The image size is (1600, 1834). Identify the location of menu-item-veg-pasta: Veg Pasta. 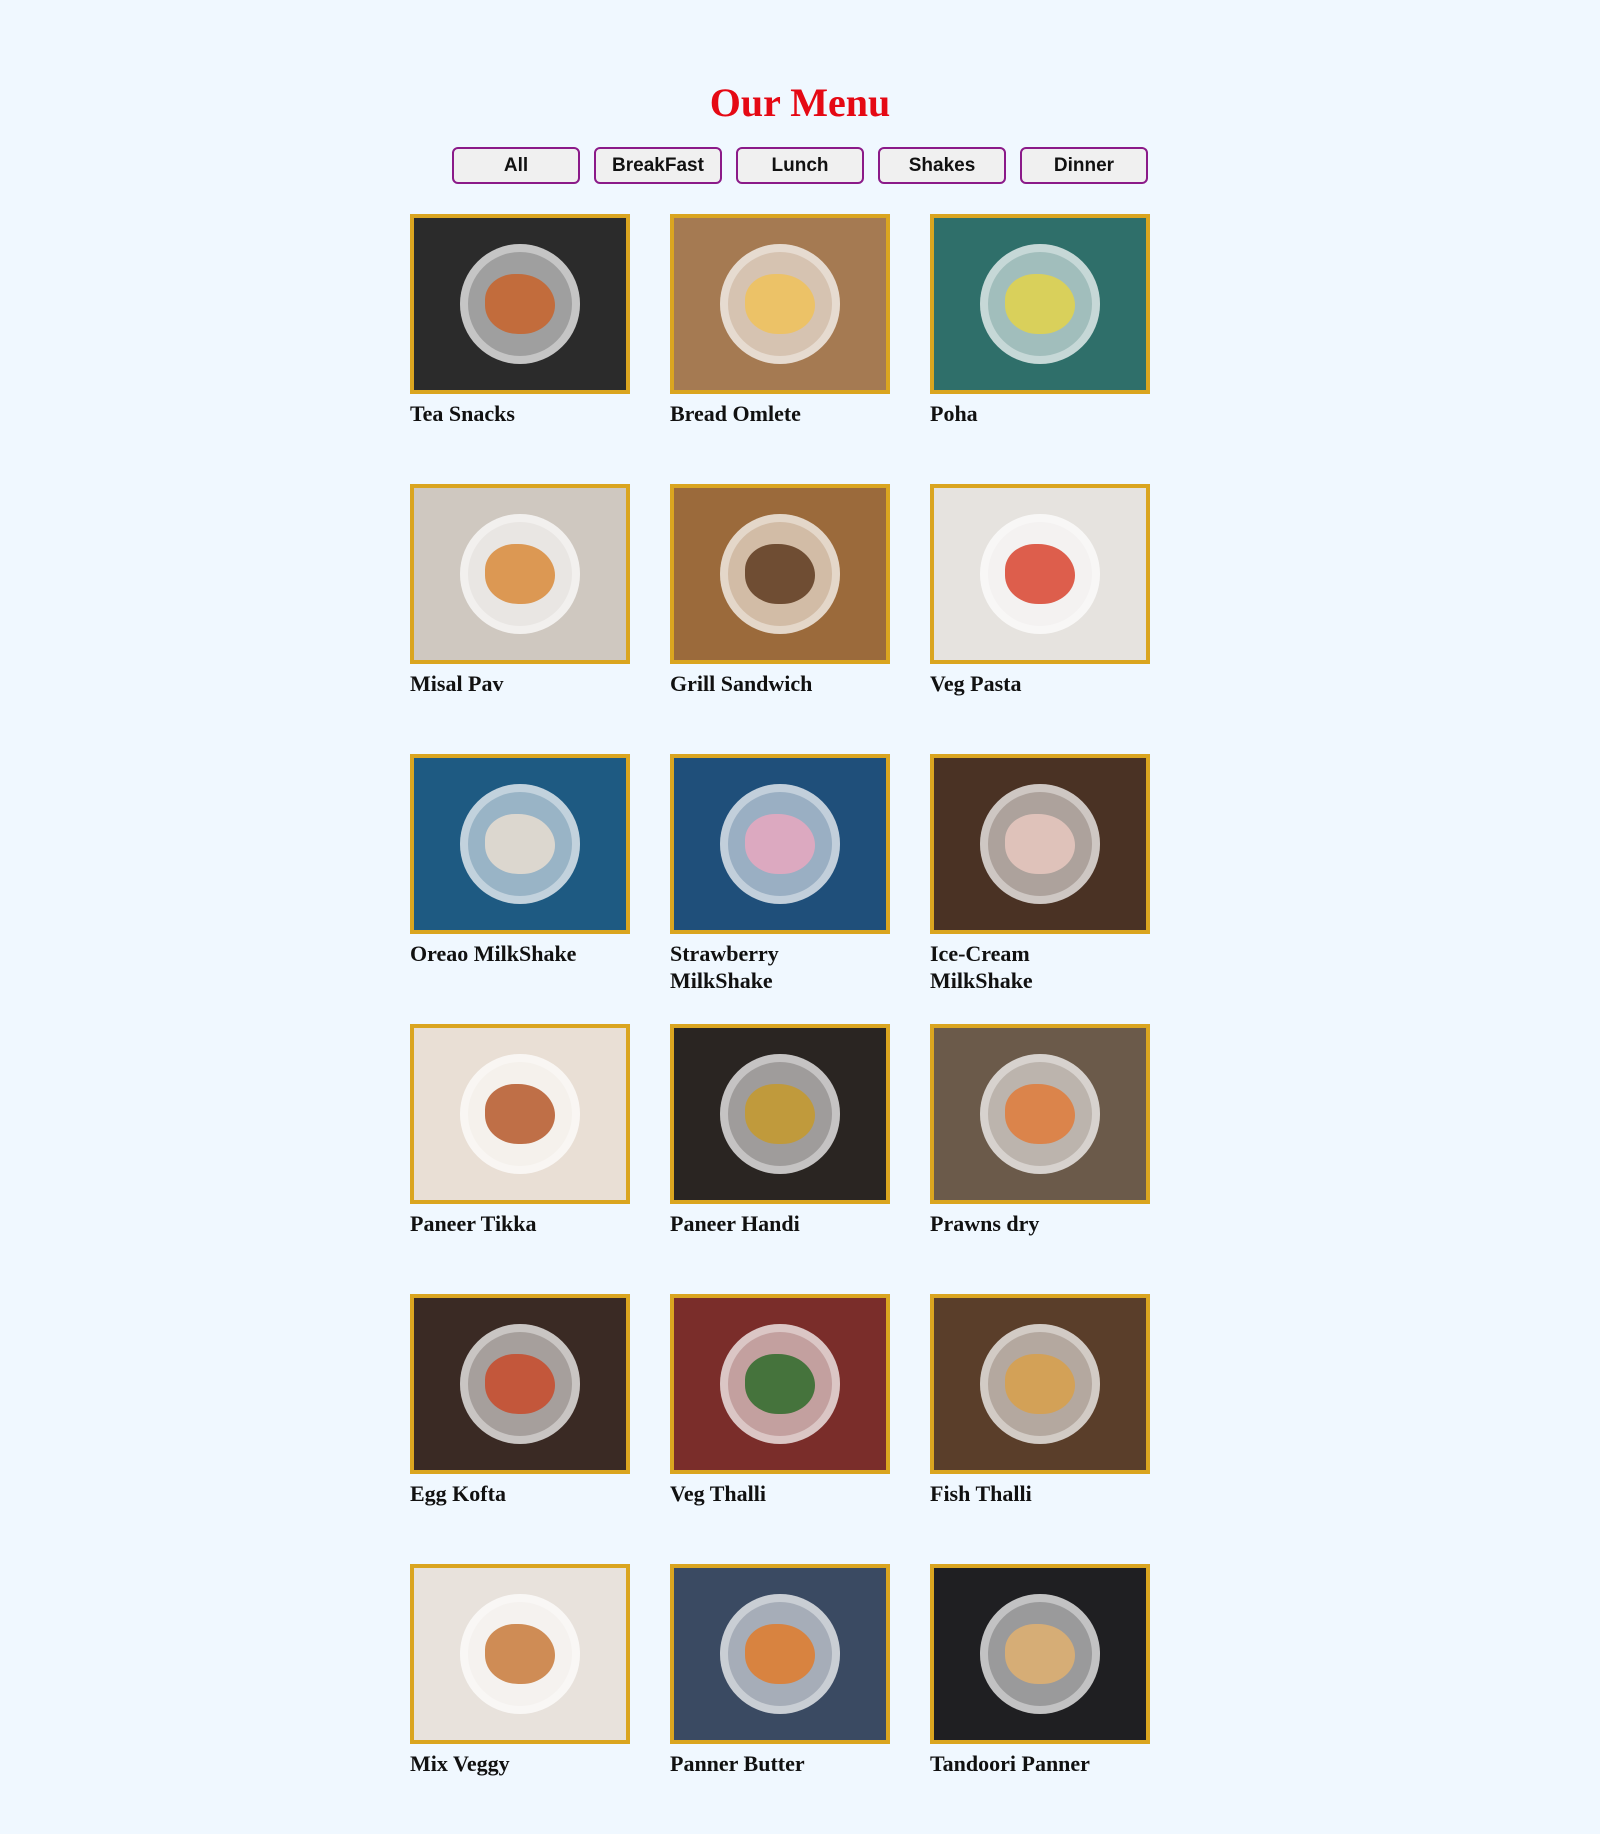
(1040, 619).